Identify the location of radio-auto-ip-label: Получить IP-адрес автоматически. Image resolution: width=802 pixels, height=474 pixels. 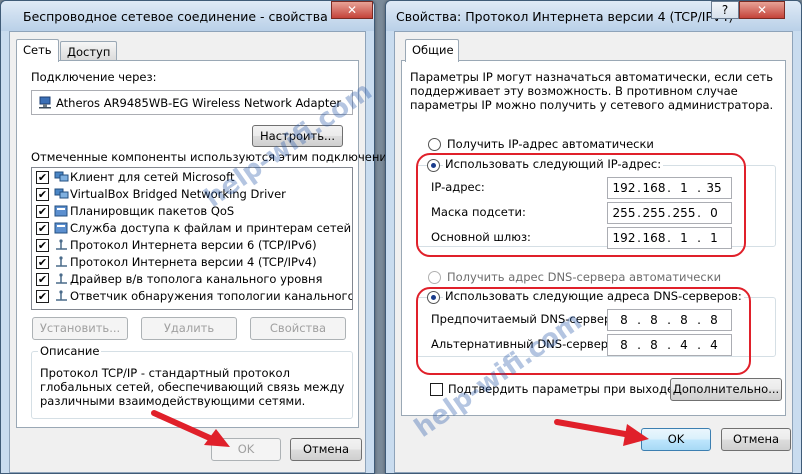
(550, 144).